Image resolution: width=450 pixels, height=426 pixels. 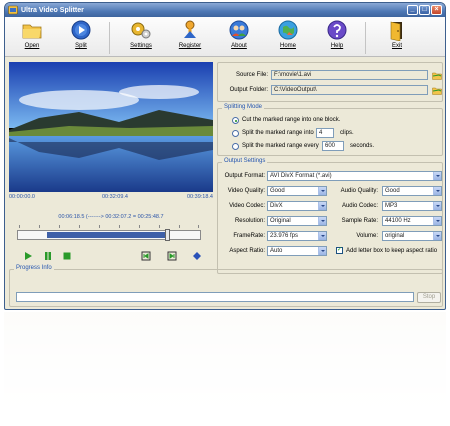 I want to click on volume-select: original, so click(x=412, y=236).